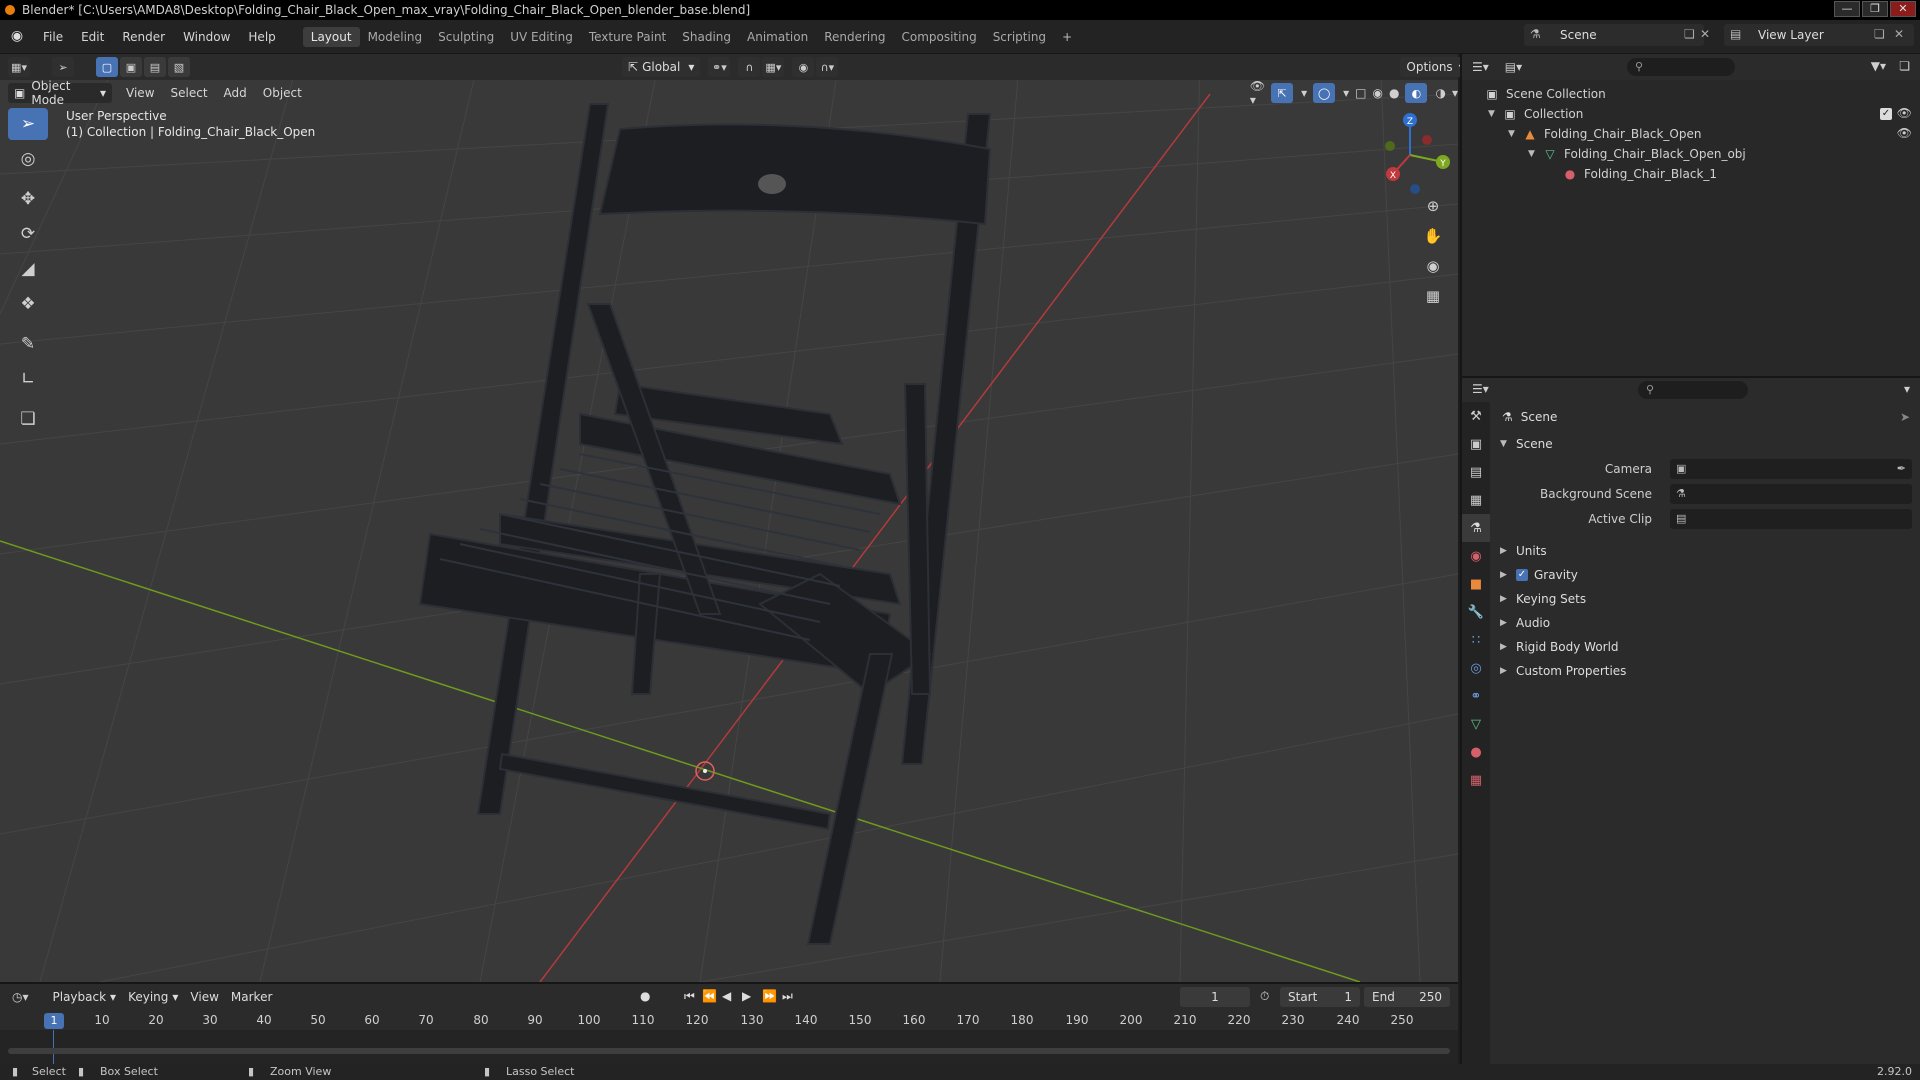 Image resolution: width=1920 pixels, height=1080 pixels. Describe the element at coordinates (1691, 114) in the screenshot. I see `outliner-item-collection: ▼ ▣ Collection ✓ 👁` at that location.